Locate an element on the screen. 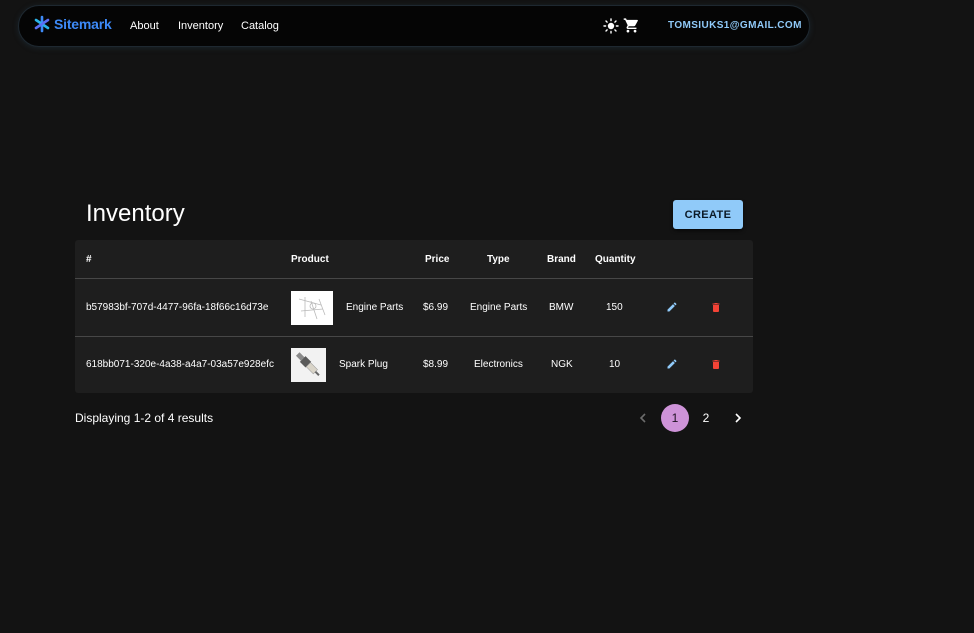  sitemark-logo-icon is located at coordinates (42, 24).